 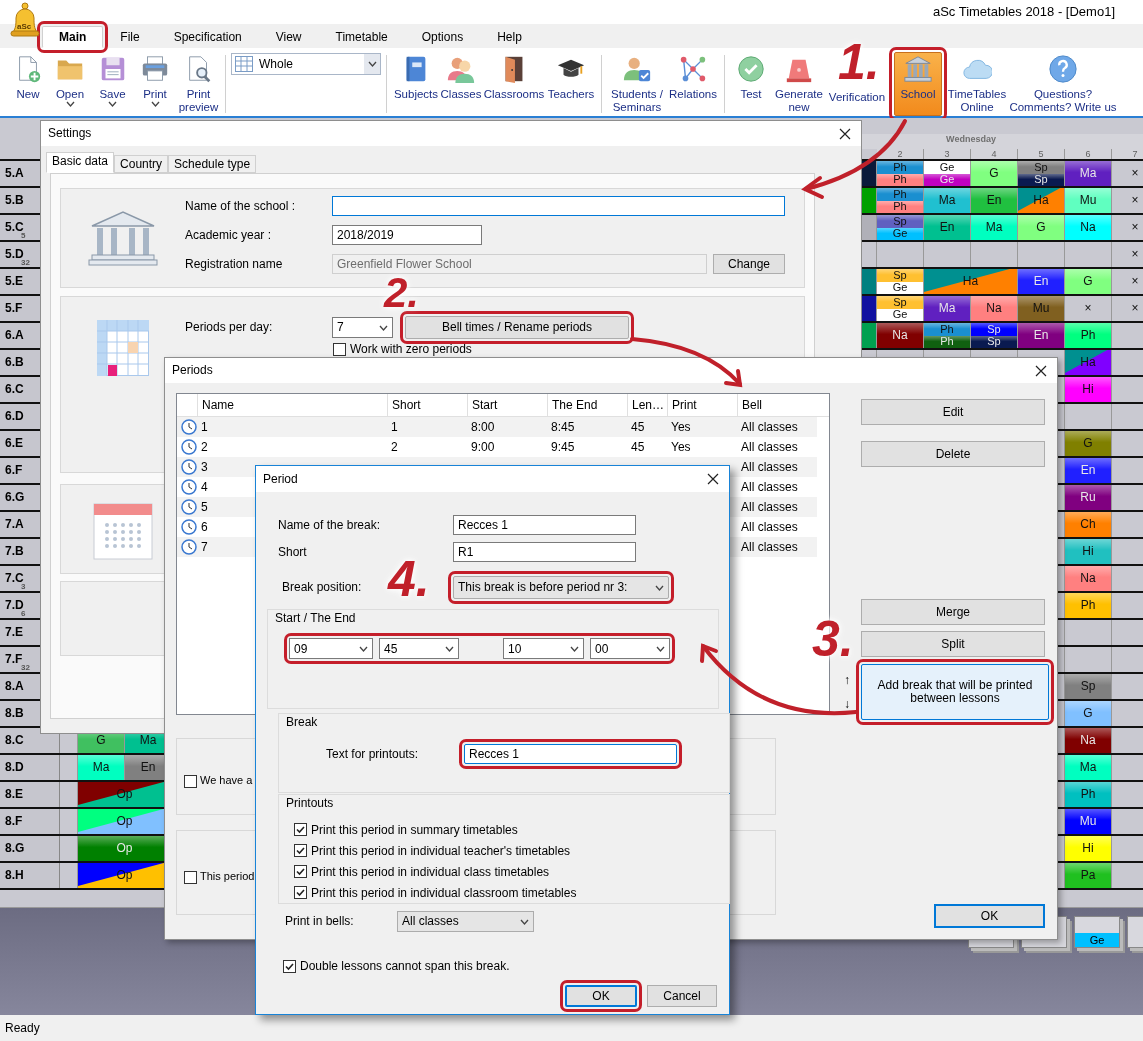 What do you see at coordinates (198, 84) in the screenshot?
I see `toolbar-button: Print preview` at bounding box center [198, 84].